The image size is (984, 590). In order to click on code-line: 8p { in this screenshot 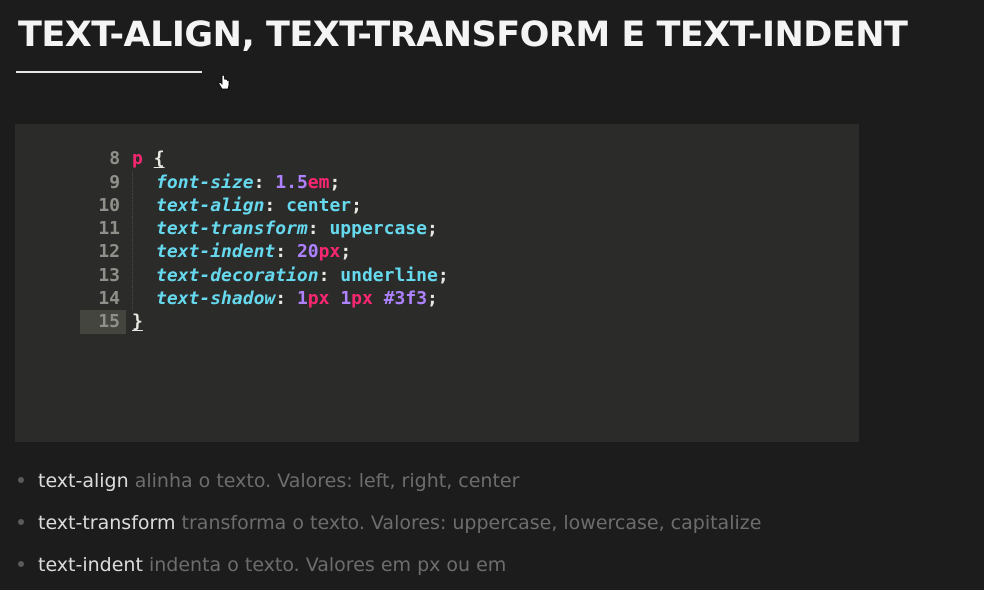, I will do `click(437, 146)`.